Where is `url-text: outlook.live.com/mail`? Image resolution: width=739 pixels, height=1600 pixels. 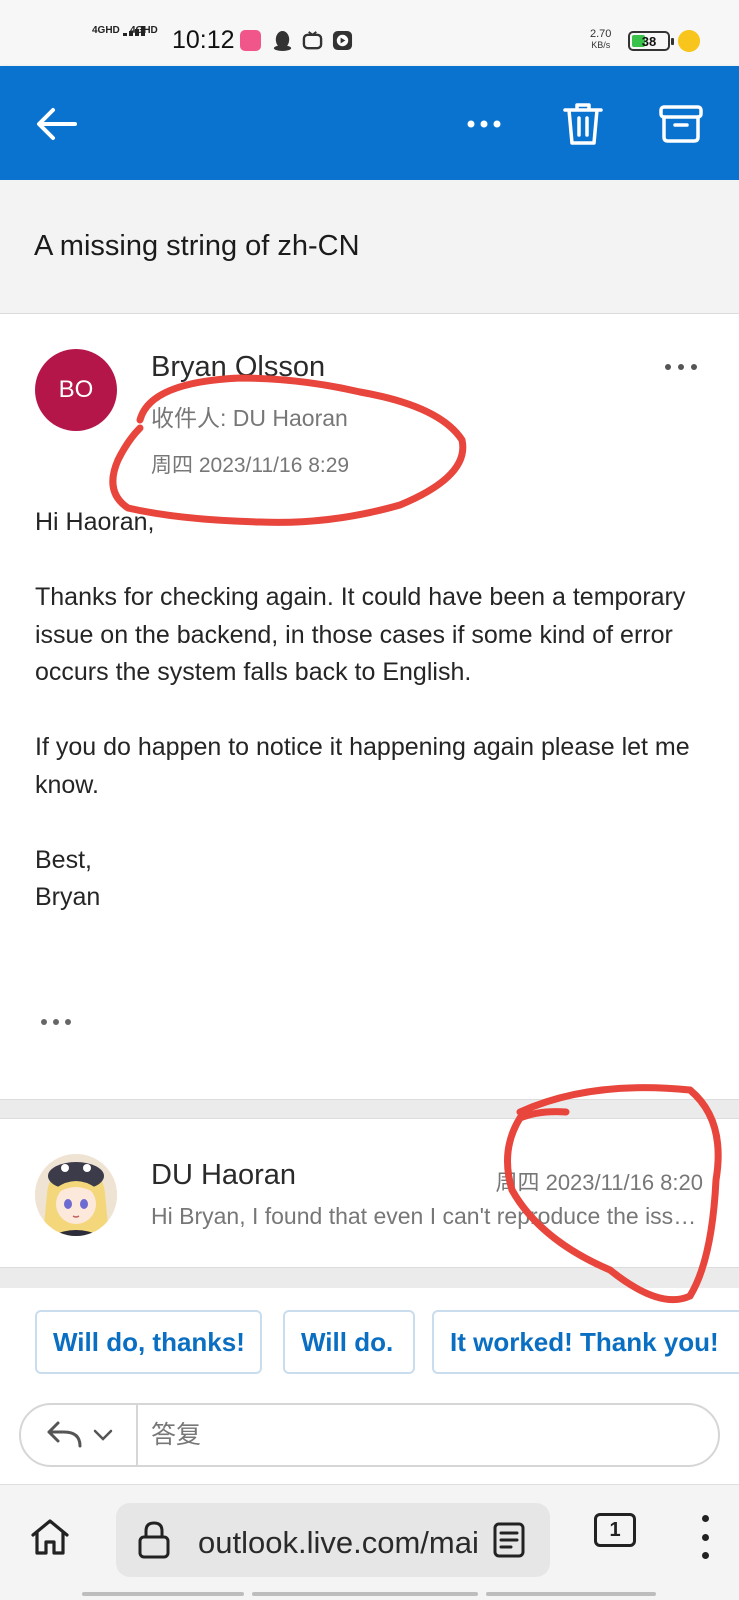
url-text: outlook.live.com/mail is located at coordinates (339, 1542).